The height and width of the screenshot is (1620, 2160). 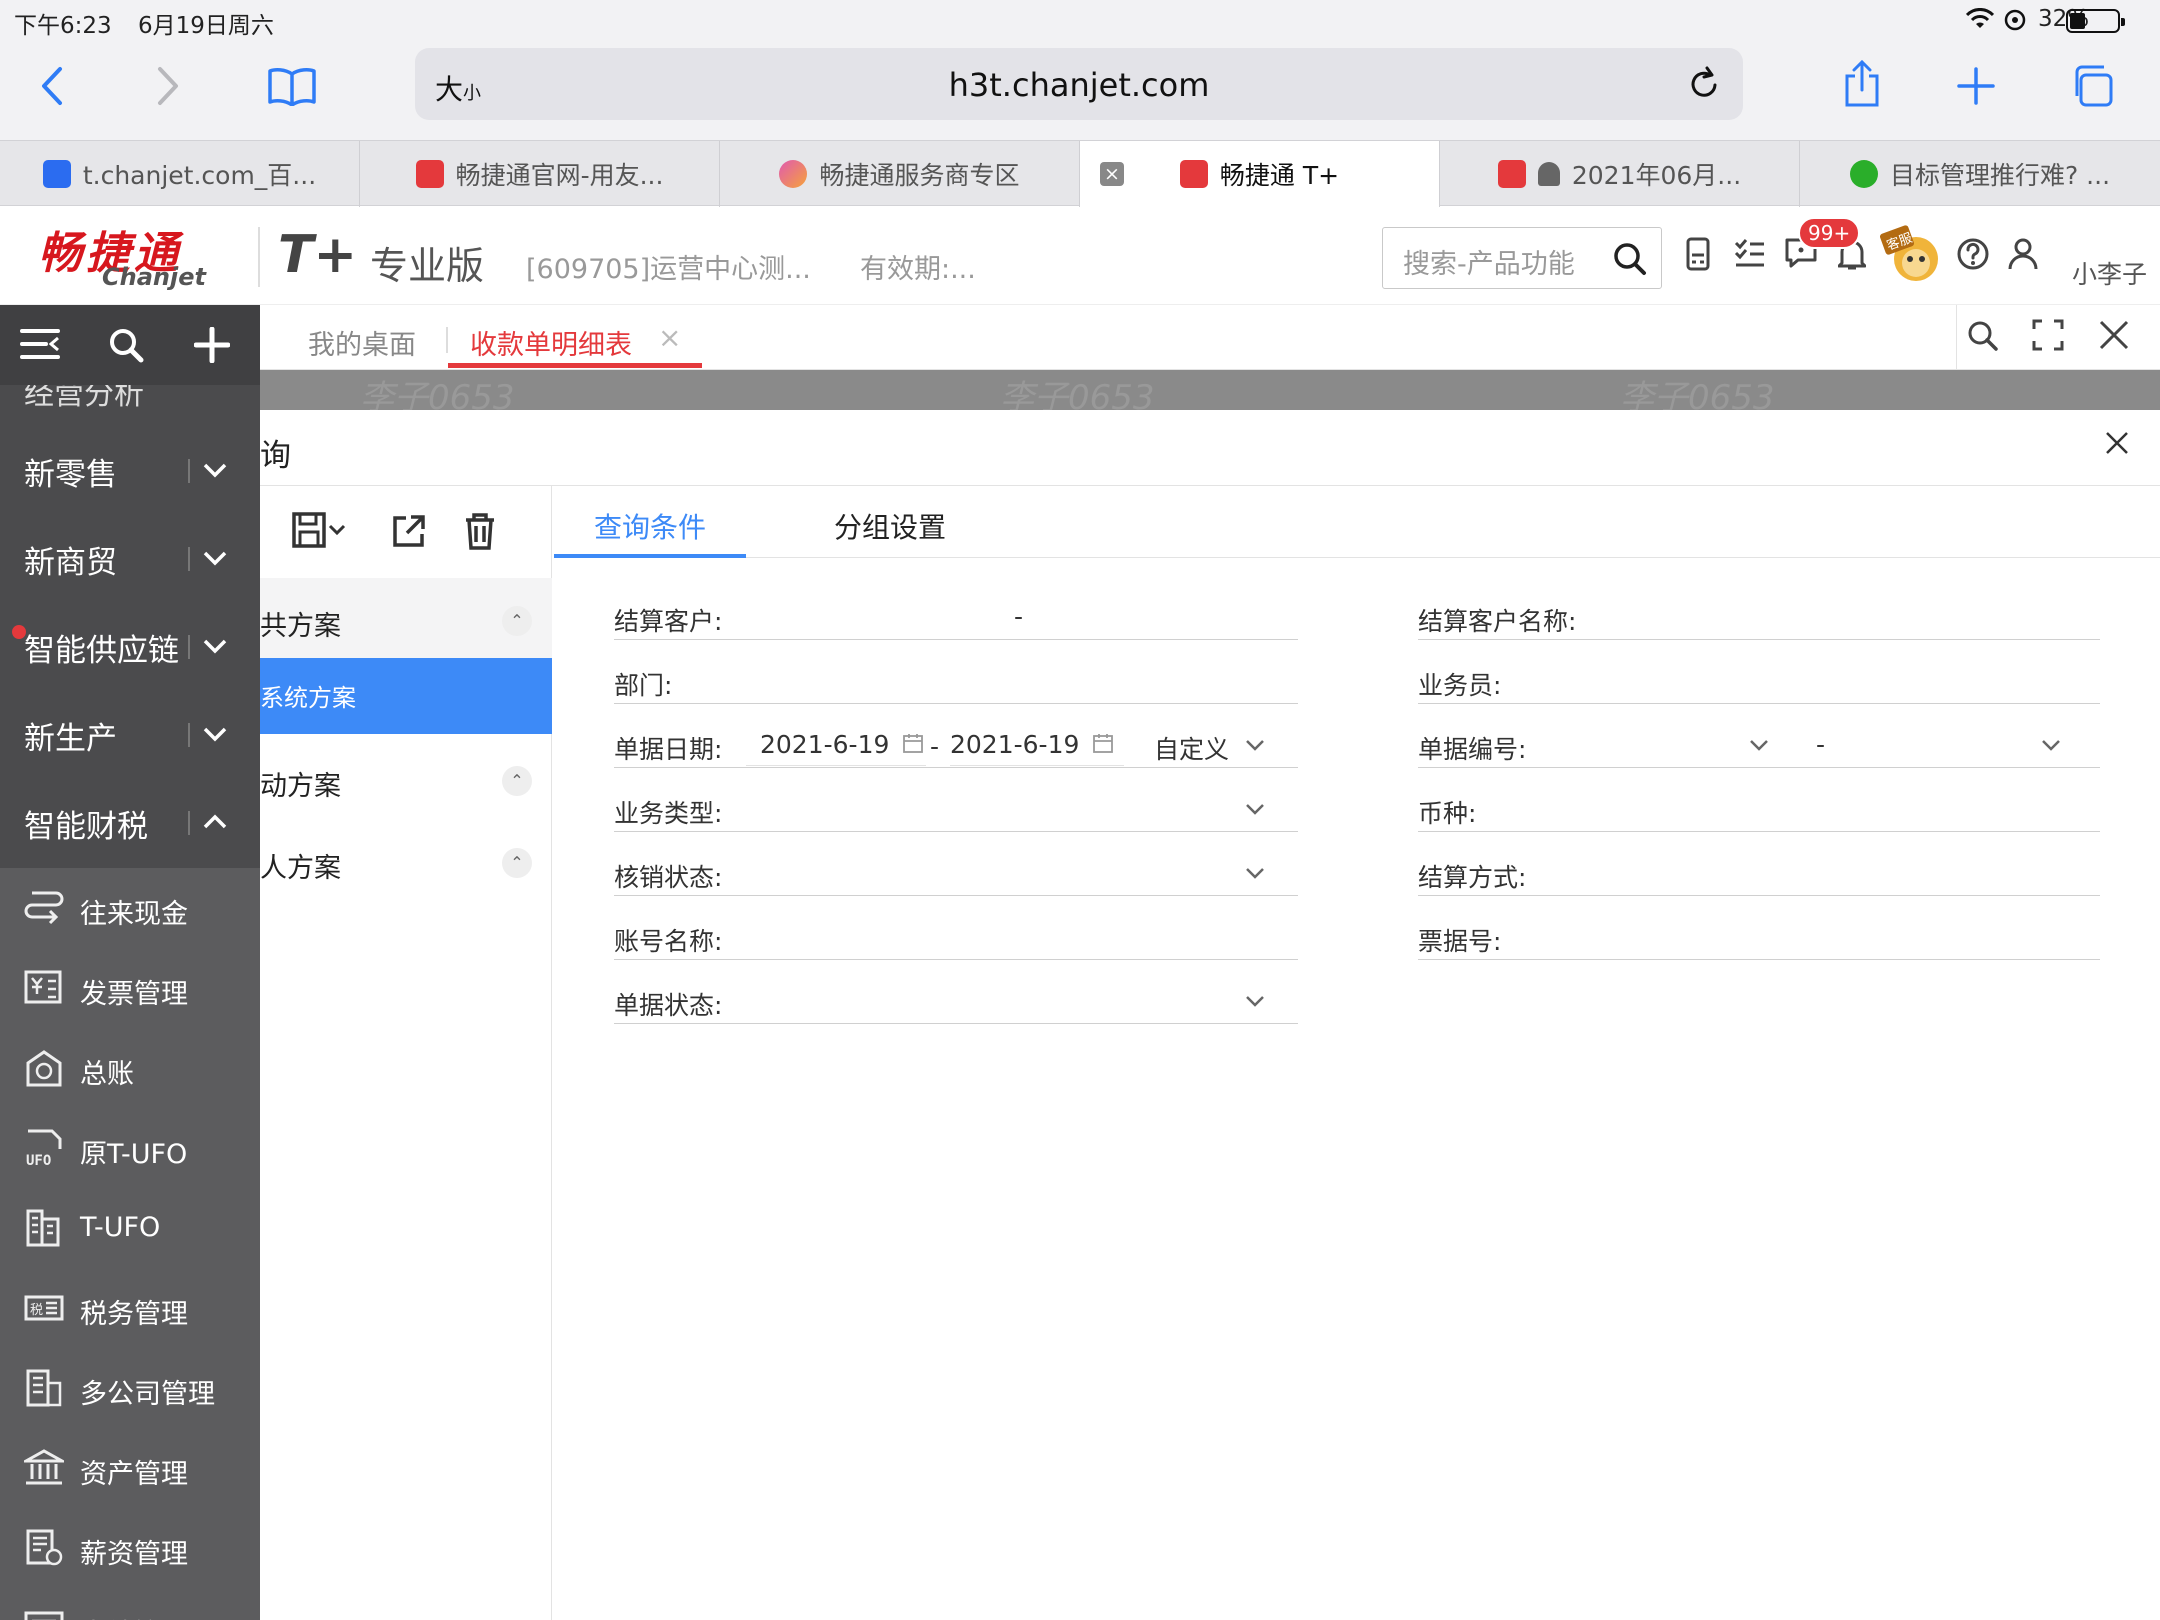 I want to click on fullscreen-icon, so click(x=2048, y=335).